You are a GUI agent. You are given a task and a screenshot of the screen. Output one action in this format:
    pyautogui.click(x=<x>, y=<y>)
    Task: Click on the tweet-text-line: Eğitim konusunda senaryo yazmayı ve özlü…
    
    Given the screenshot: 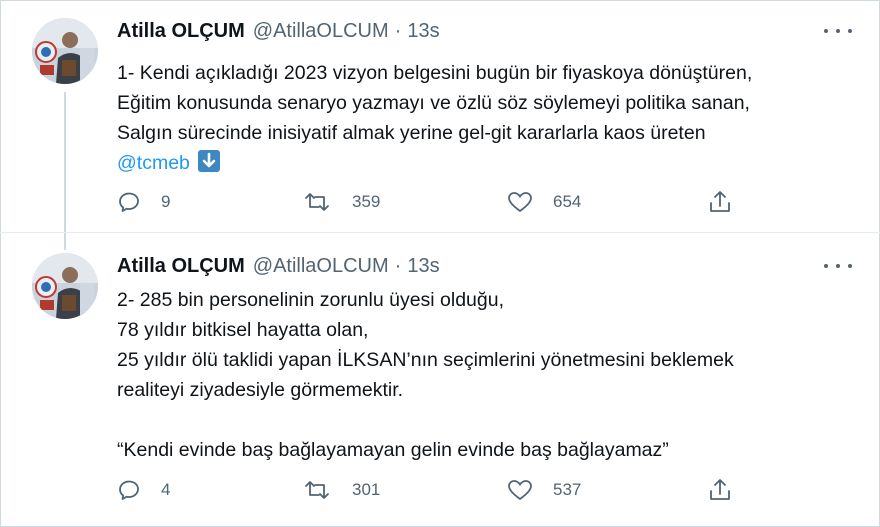 What is the action you would take?
    pyautogui.click(x=433, y=103)
    